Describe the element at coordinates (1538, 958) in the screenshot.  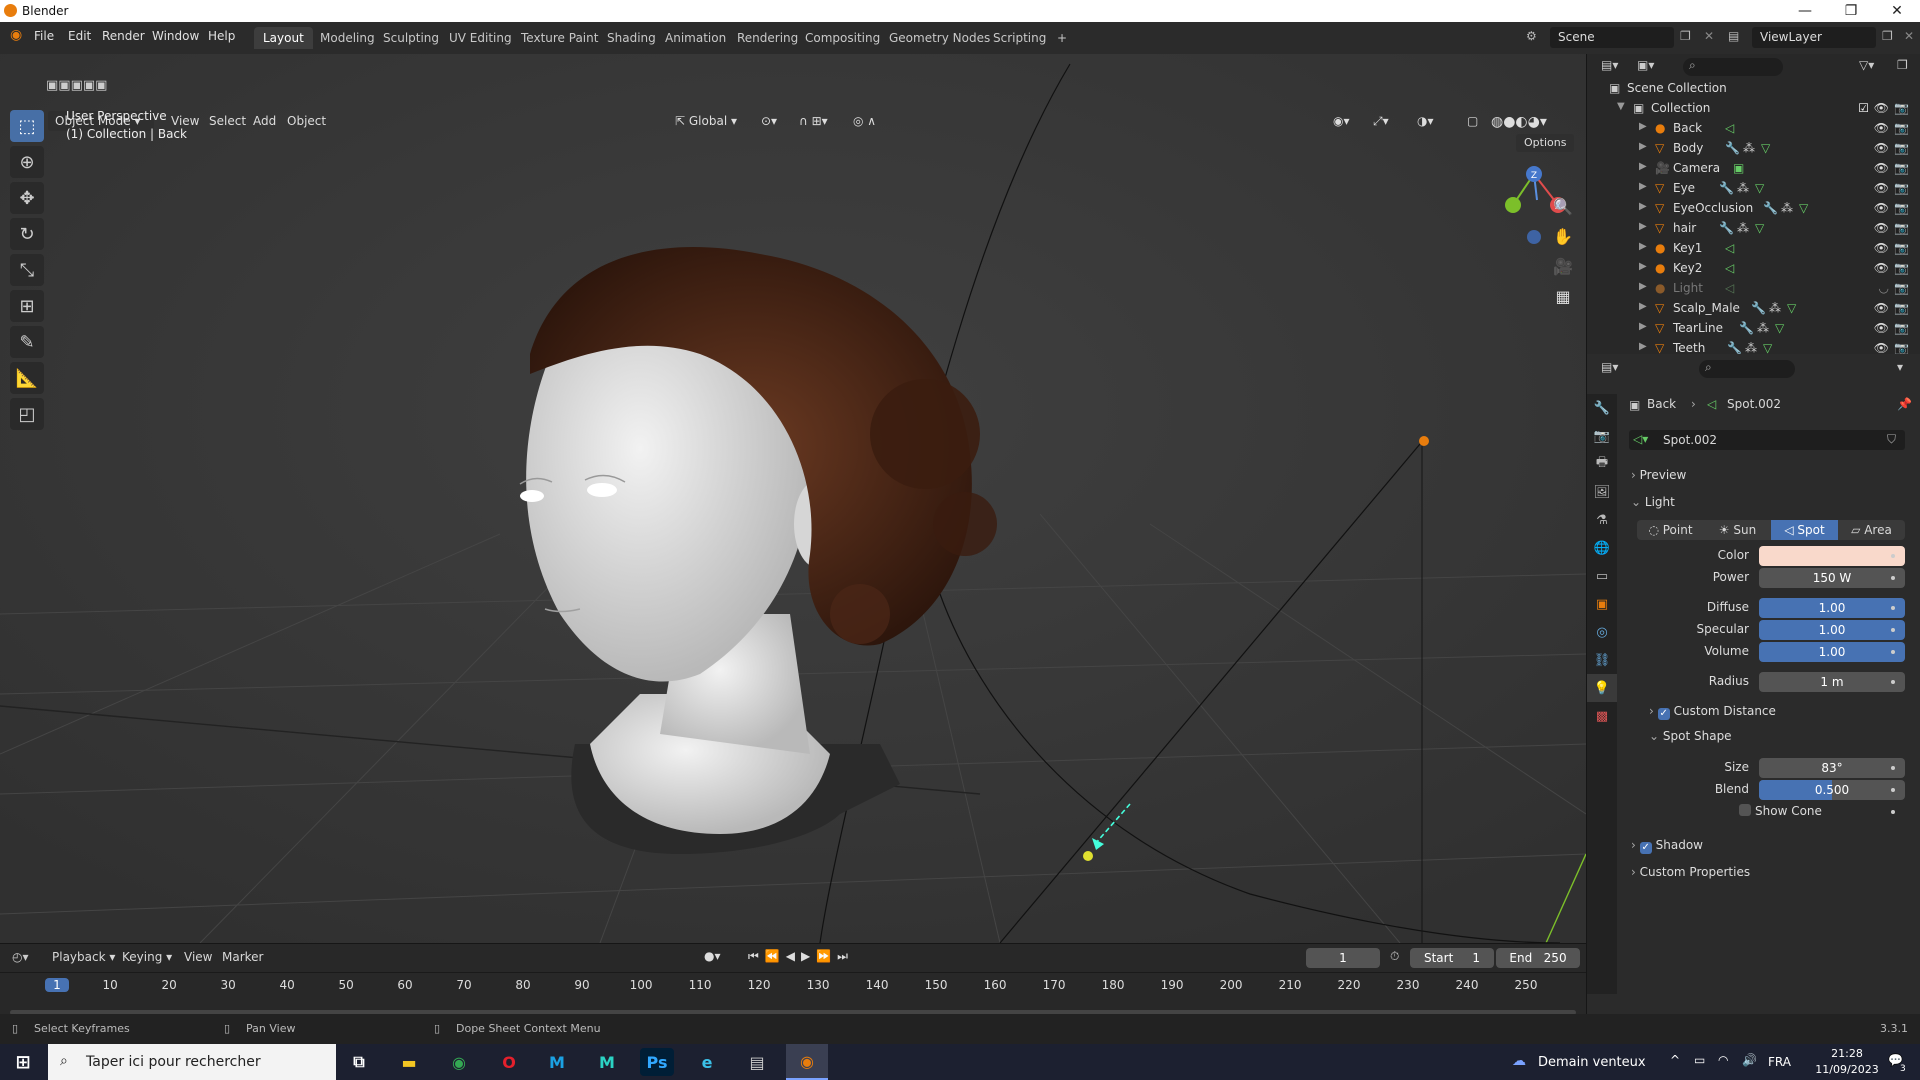
I see `end-frame-field: End 250` at that location.